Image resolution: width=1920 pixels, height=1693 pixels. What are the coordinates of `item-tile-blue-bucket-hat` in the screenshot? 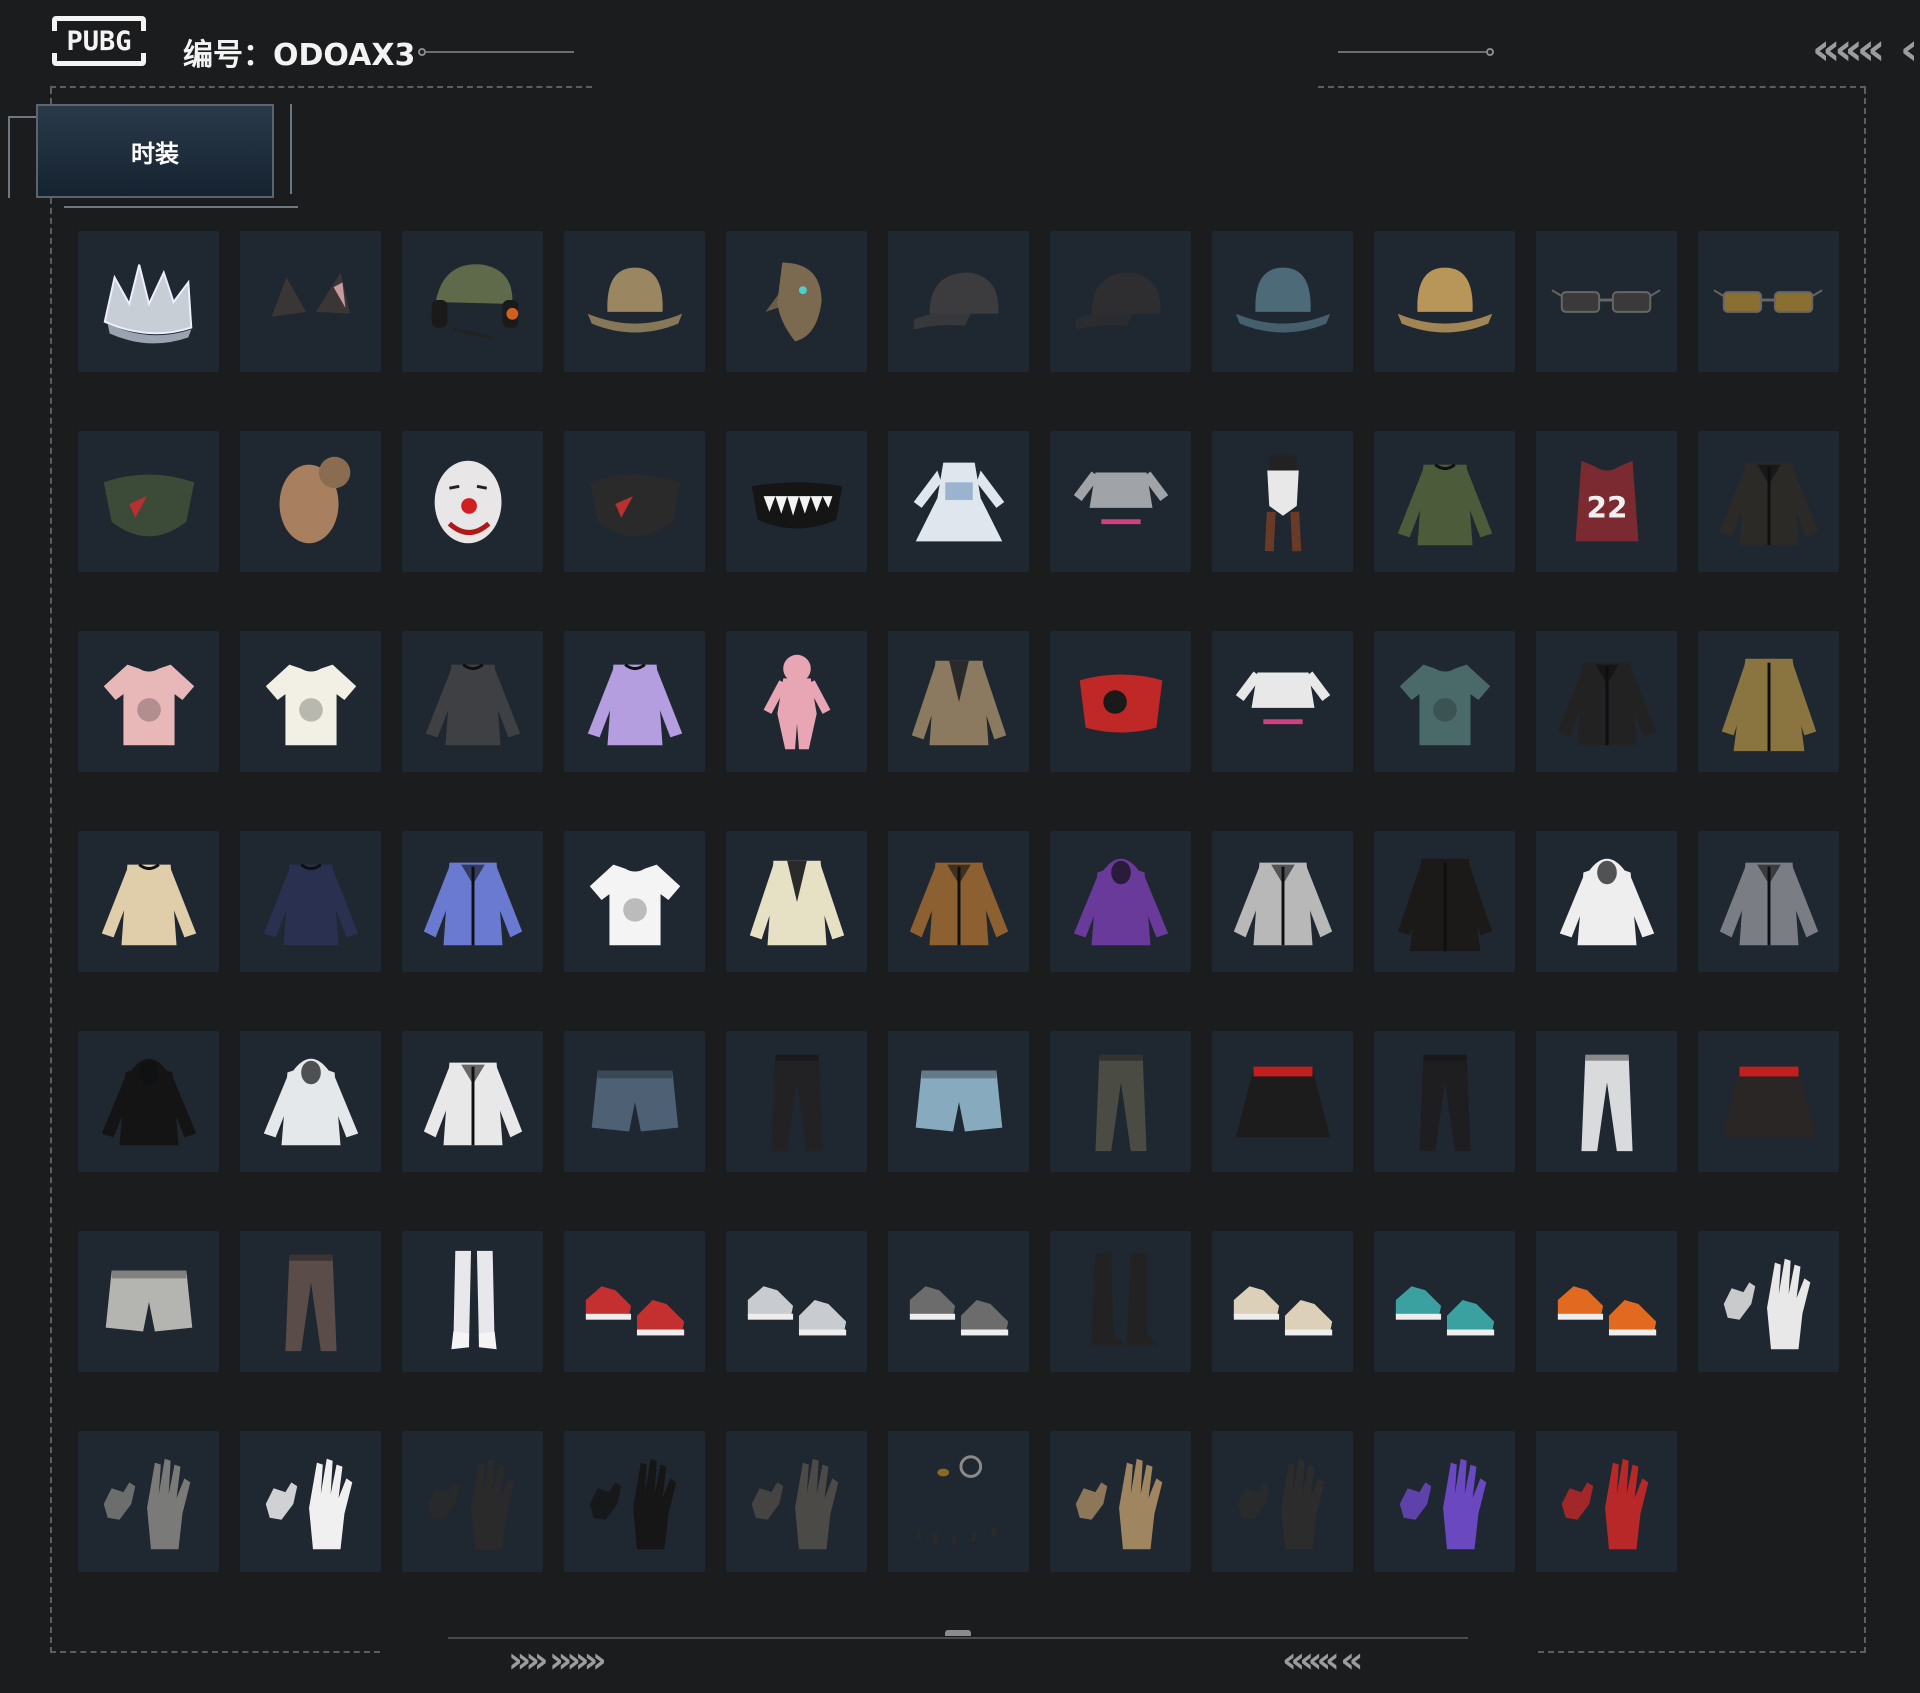 It's located at (1282, 301).